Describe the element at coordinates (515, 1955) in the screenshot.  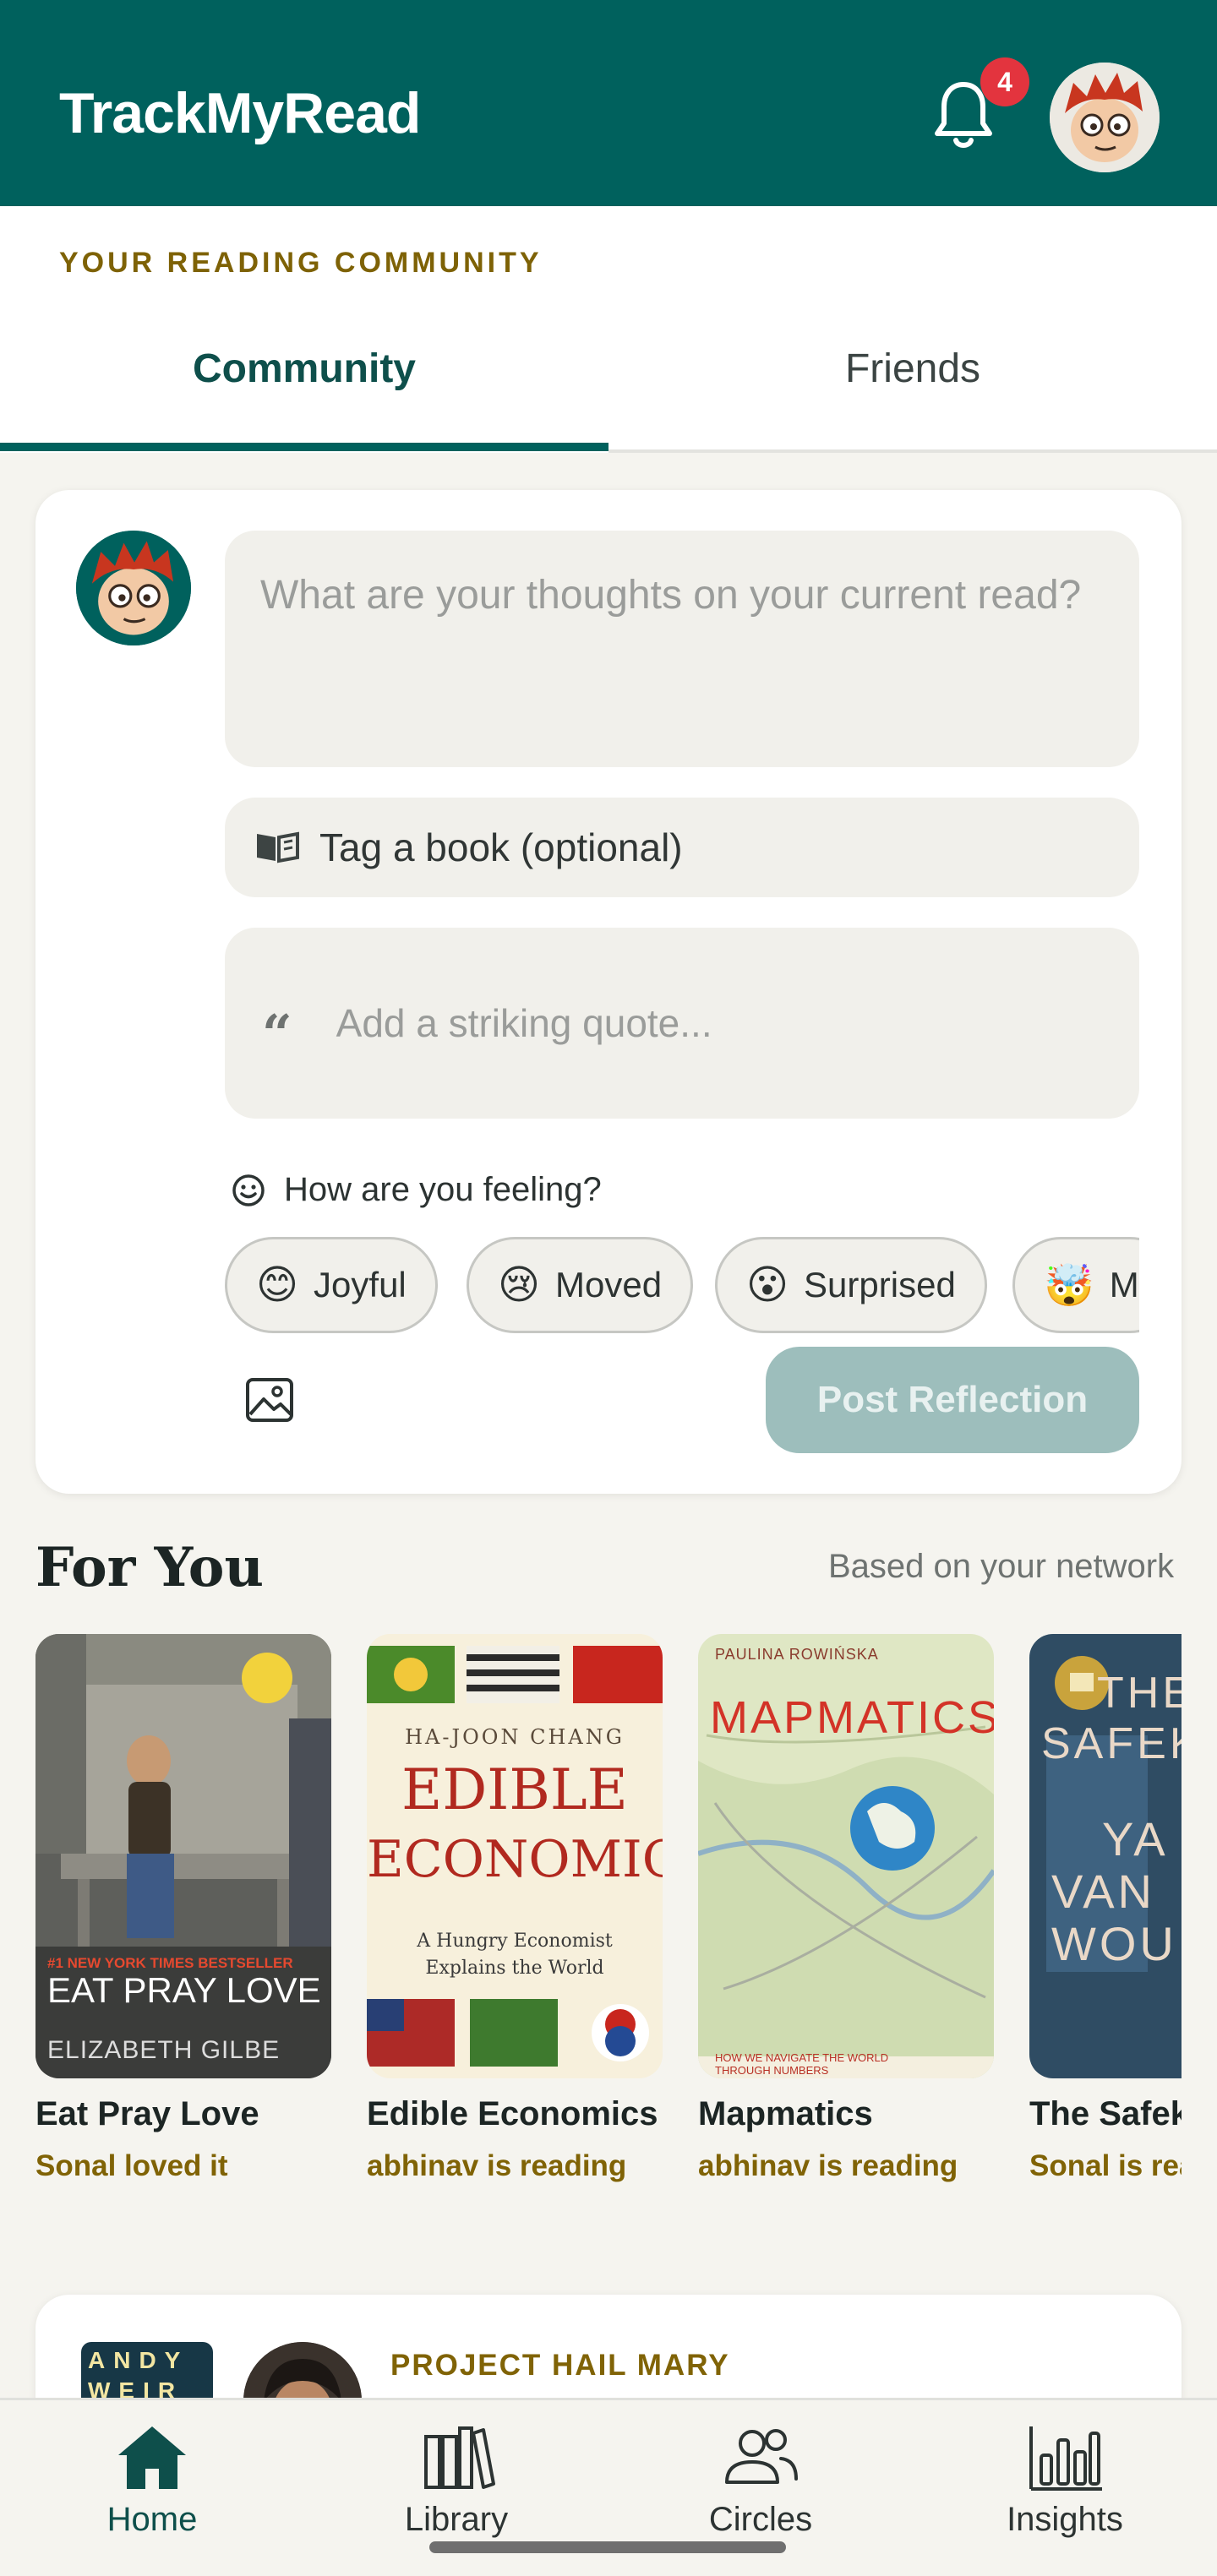
I see `cover-subtitle: A Hungry Economist Explains the World` at that location.